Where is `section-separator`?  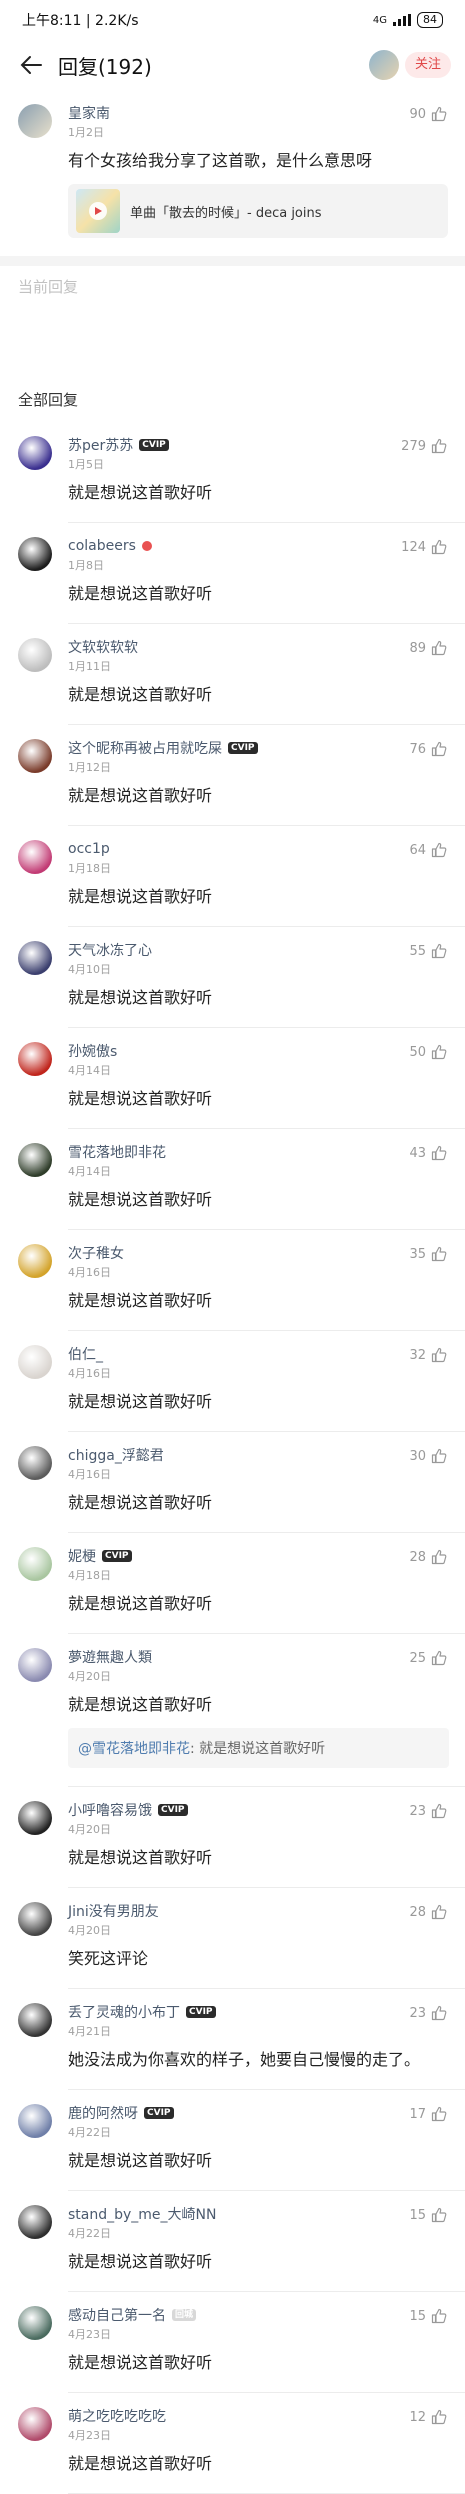 section-separator is located at coordinates (232, 261).